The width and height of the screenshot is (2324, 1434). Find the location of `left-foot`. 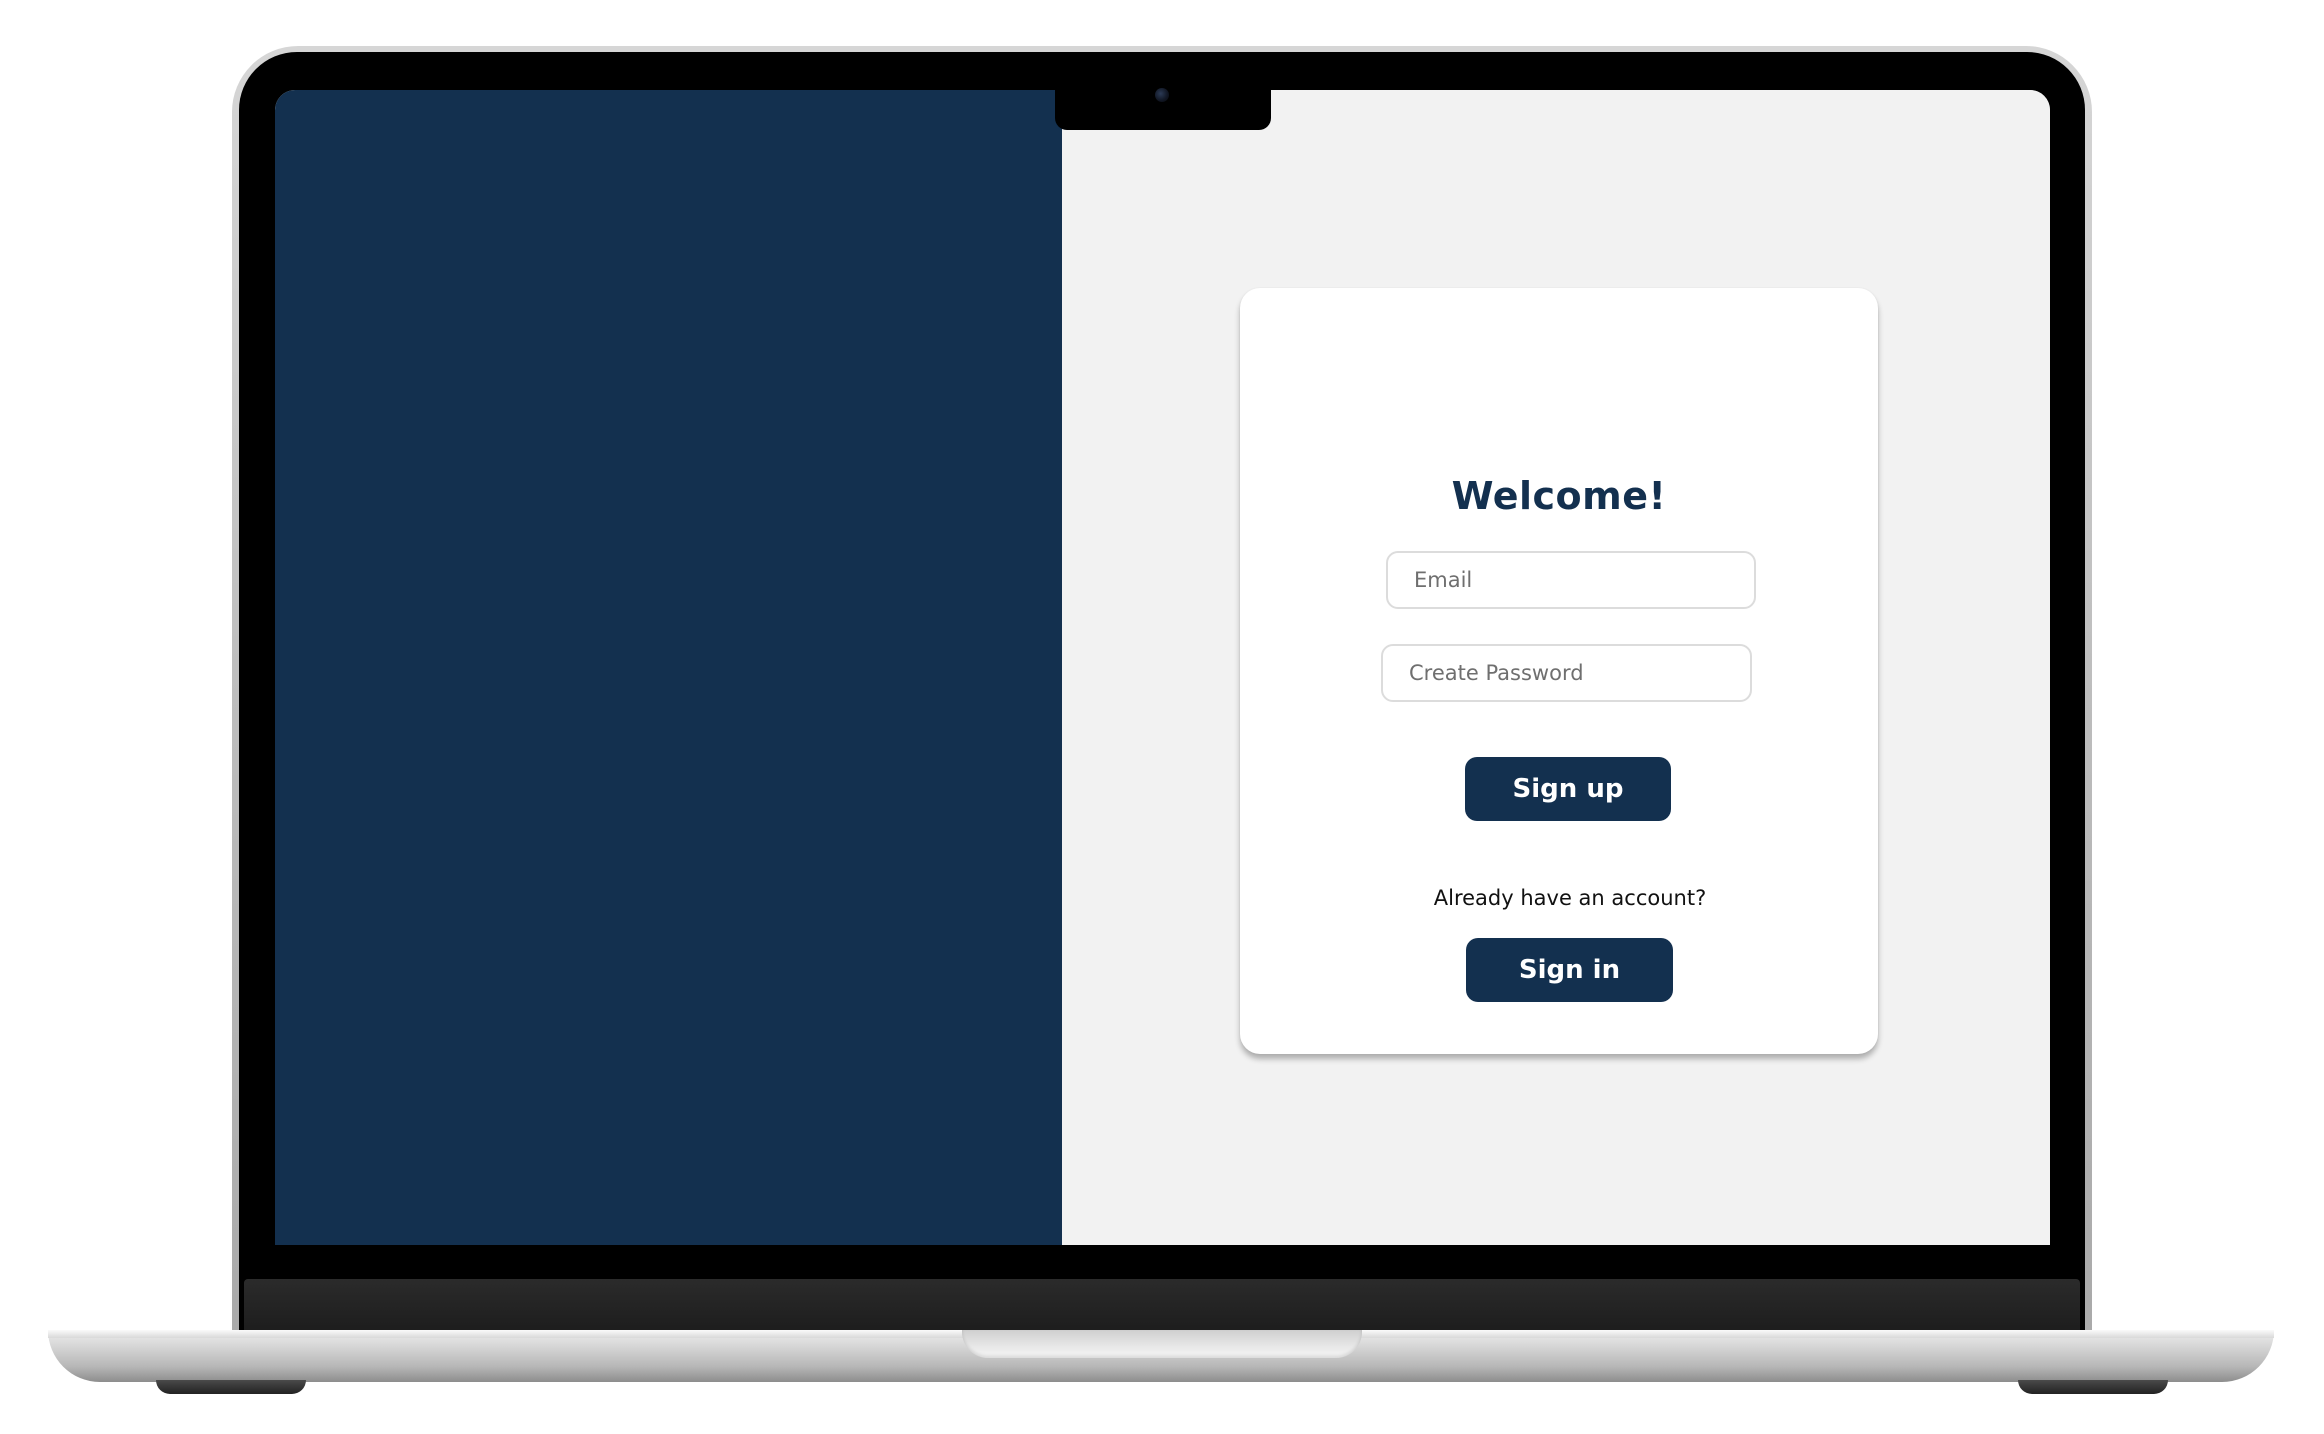

left-foot is located at coordinates (231, 1387).